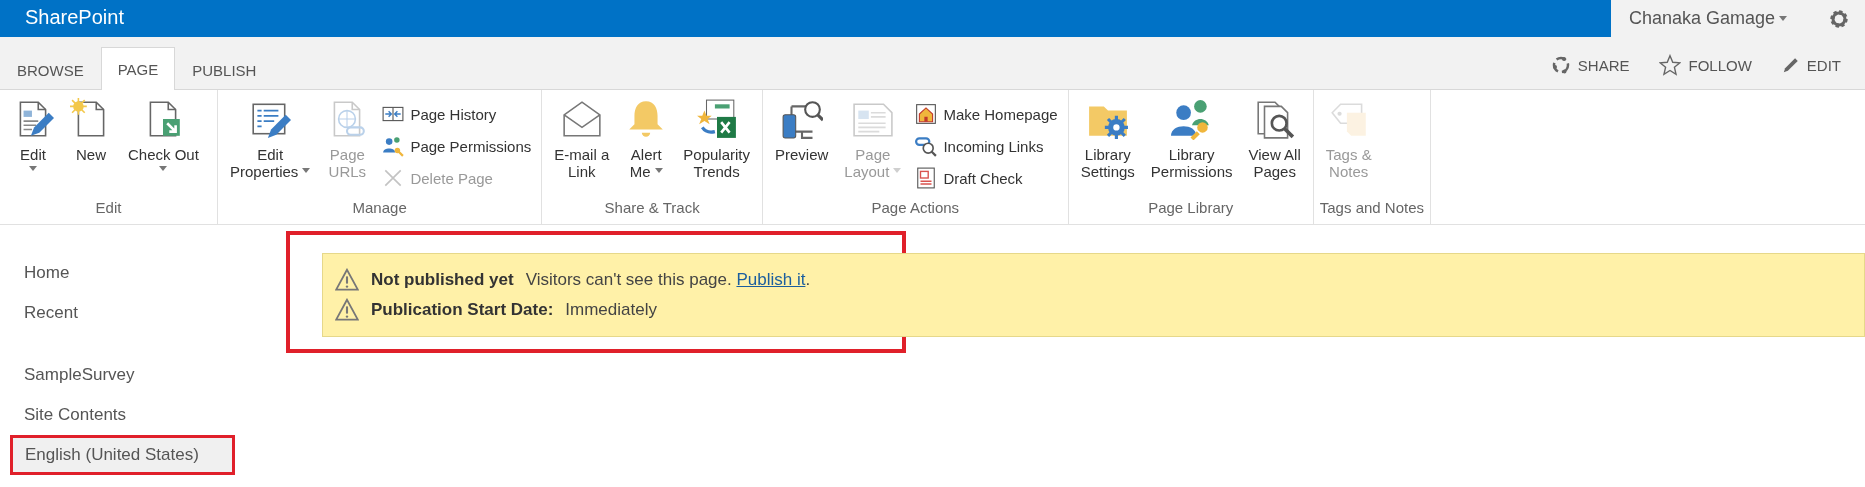  I want to click on pencil-icon, so click(1790, 65).